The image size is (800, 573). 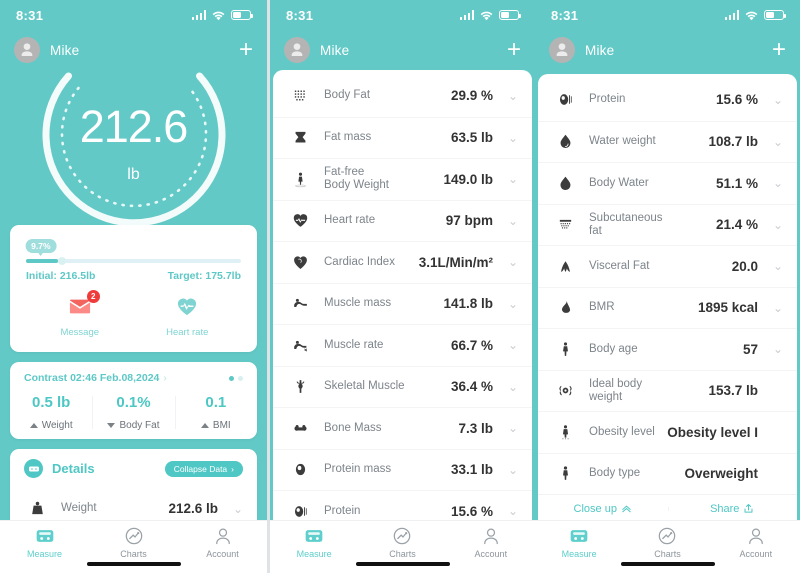 What do you see at coordinates (510, 15) in the screenshot?
I see `battery-icon` at bounding box center [510, 15].